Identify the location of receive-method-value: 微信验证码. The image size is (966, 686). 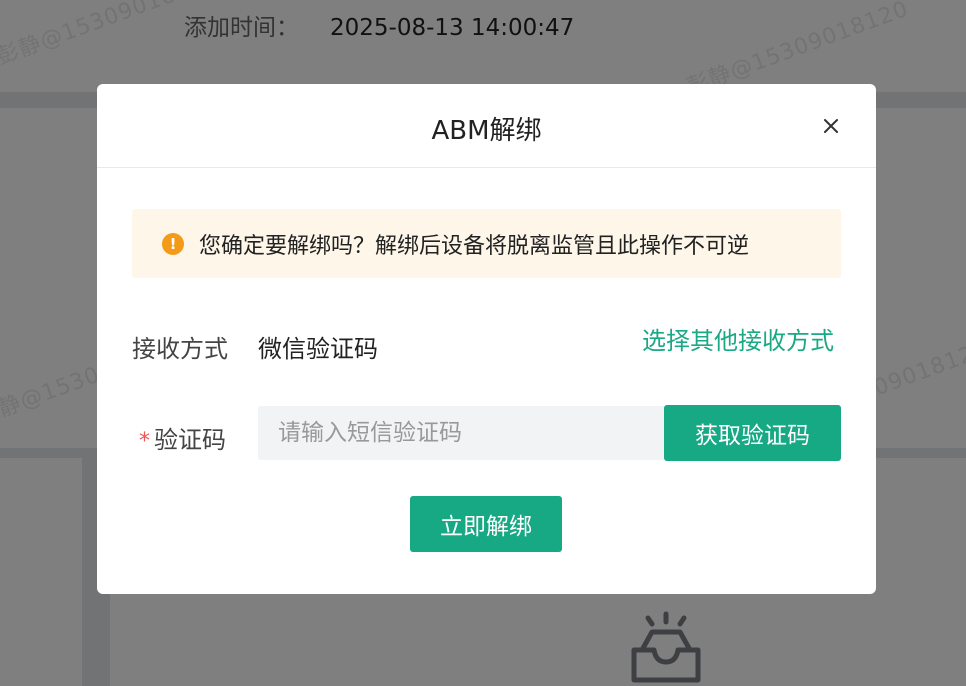
(318, 349).